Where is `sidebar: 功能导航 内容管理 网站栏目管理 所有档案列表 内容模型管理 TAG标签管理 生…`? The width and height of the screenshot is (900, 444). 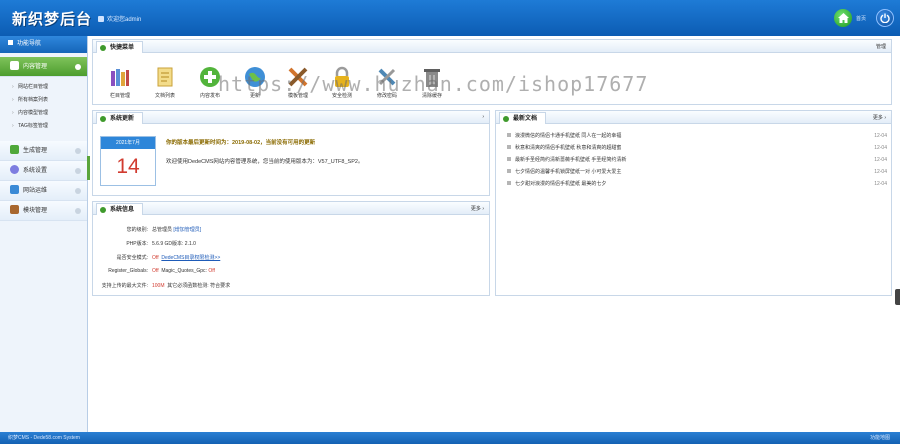 sidebar: 功能导航 内容管理 网站栏目管理 所有档案列表 内容模型管理 TAG标签管理 生… is located at coordinates (44, 234).